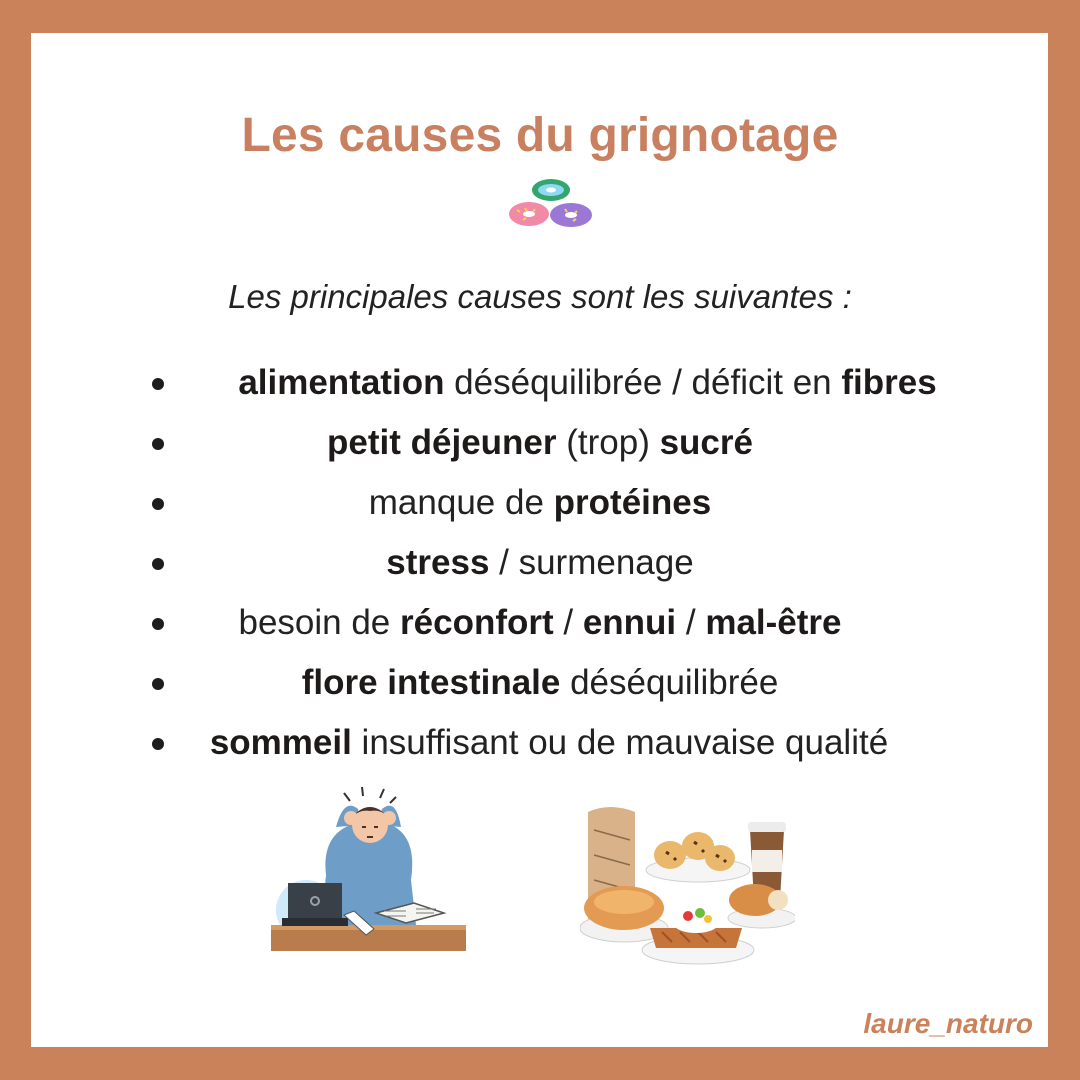  I want to click on cause-text: petit déjeuner (trop) sucré, so click(540, 443).